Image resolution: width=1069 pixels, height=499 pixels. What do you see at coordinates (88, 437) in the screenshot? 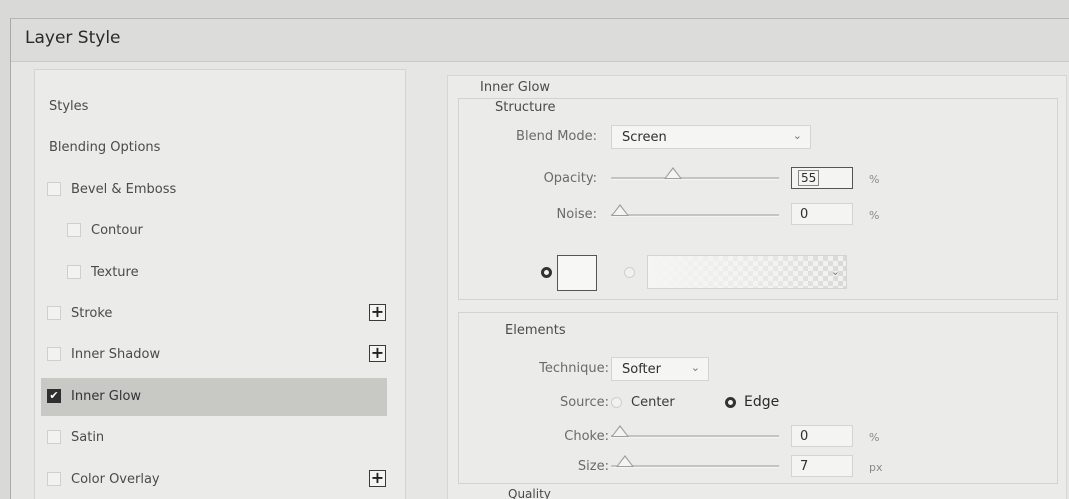
I see `style-item-label: Satin` at bounding box center [88, 437].